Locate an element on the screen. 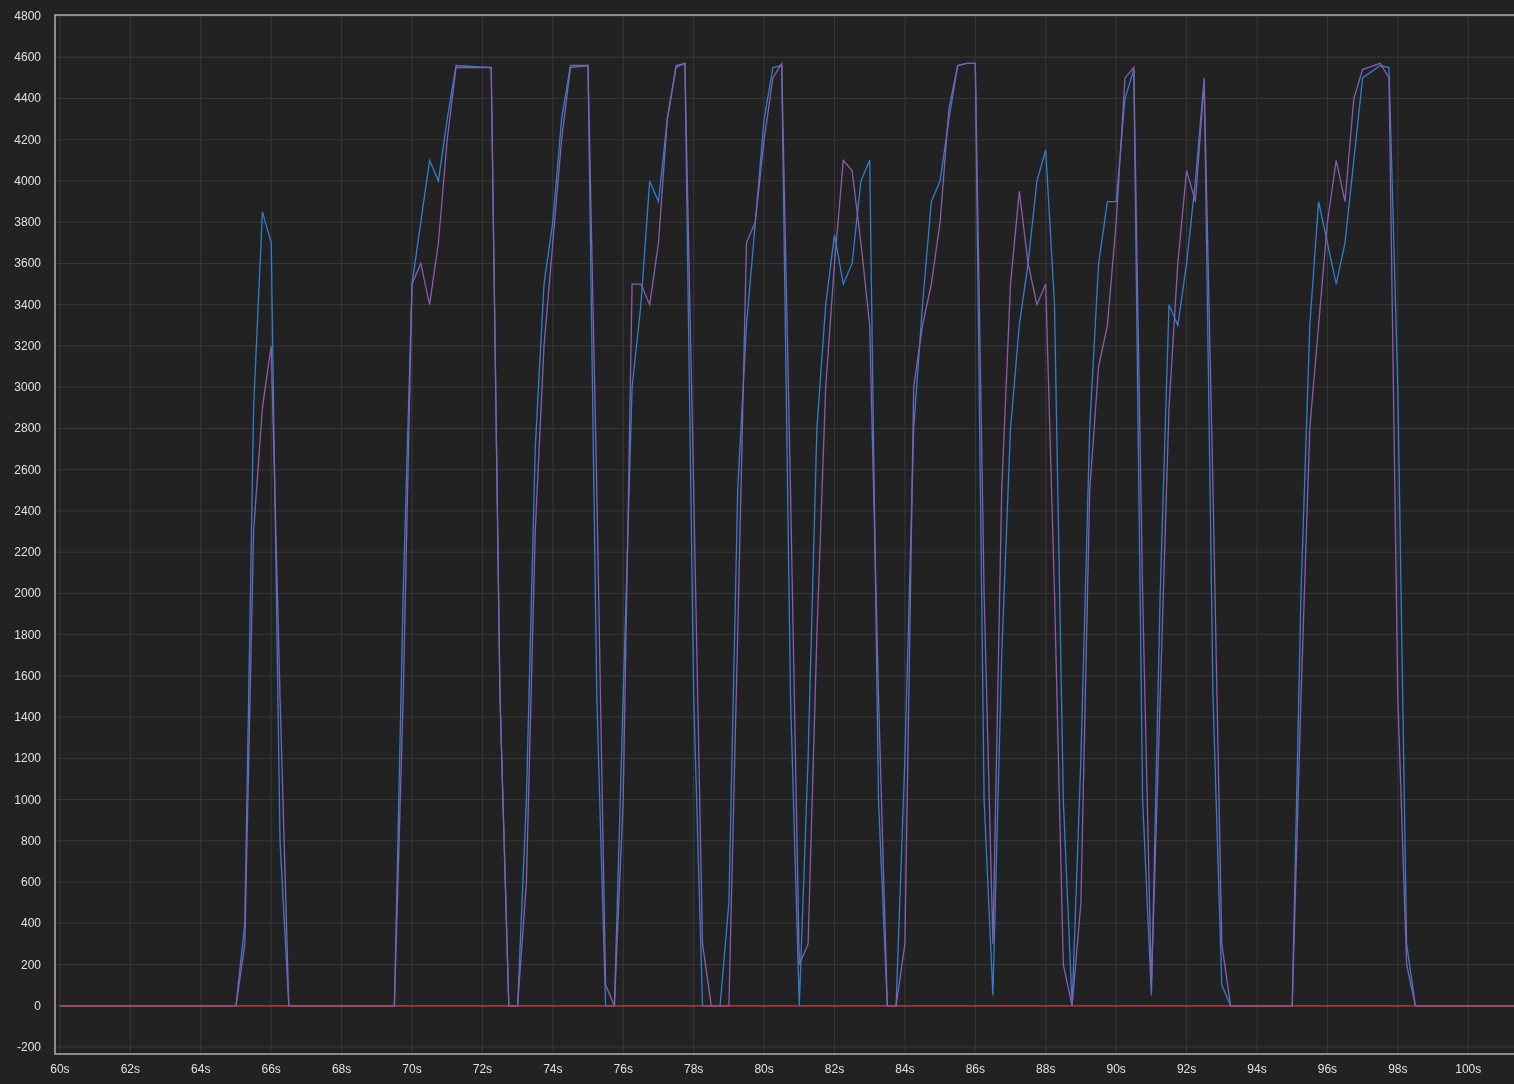 This screenshot has width=1514, height=1084. axis-tick-label: 4600 is located at coordinates (27, 57).